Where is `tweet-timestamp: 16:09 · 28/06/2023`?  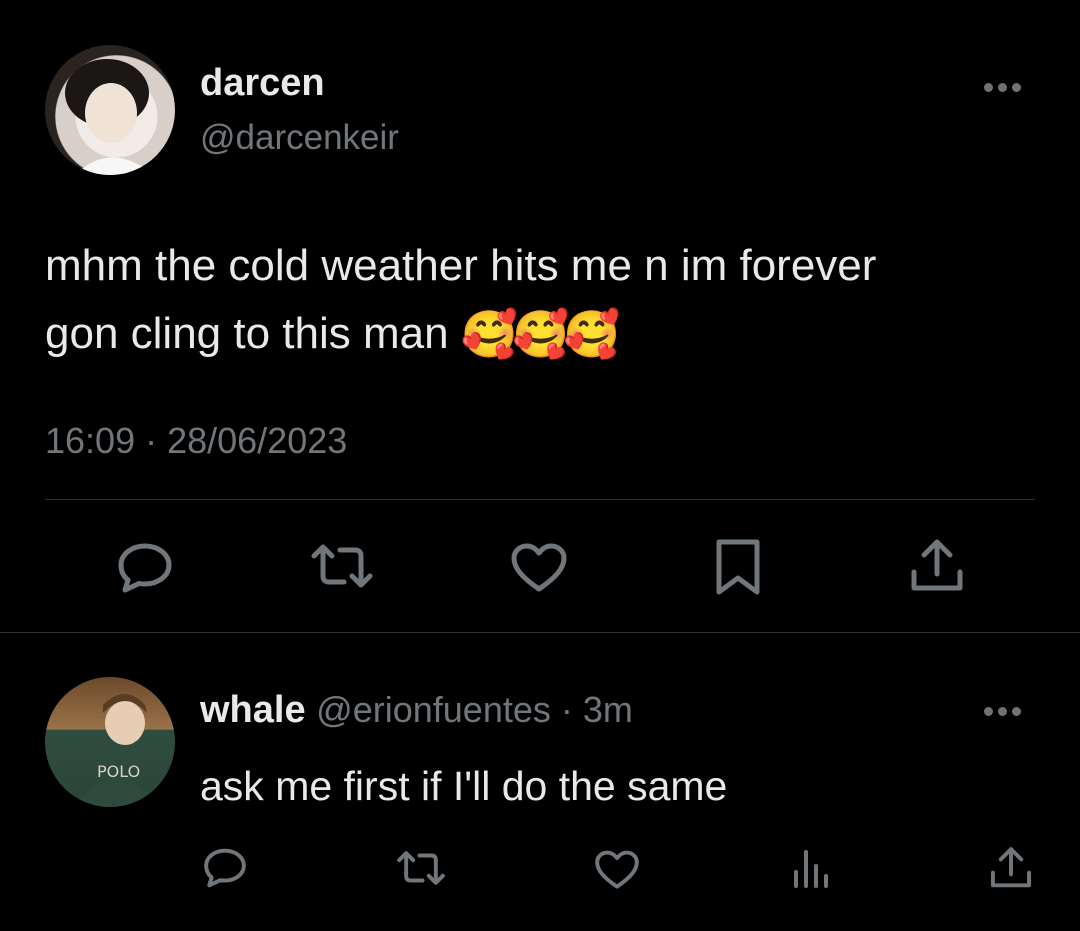 tweet-timestamp: 16:09 · 28/06/2023 is located at coordinates (196, 441).